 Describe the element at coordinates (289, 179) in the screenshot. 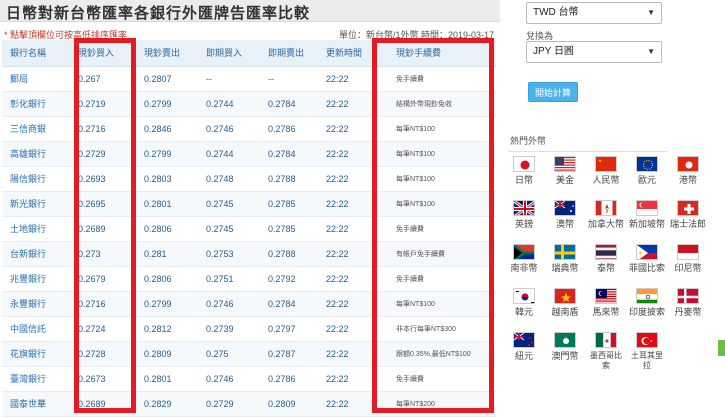

I see `cell-spot-sell: 0.2788` at that location.